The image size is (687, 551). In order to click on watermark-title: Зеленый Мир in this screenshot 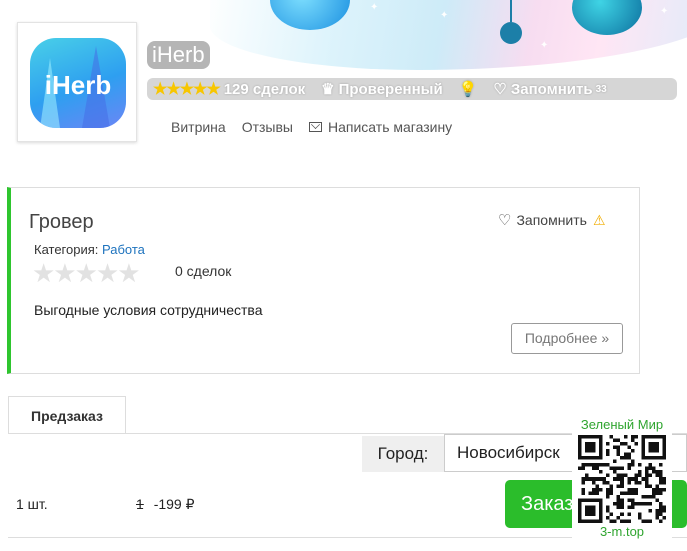, I will do `click(622, 424)`.